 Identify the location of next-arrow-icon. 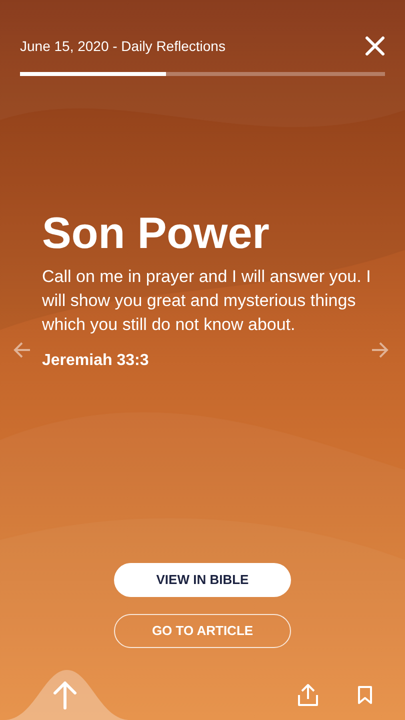
(380, 350).